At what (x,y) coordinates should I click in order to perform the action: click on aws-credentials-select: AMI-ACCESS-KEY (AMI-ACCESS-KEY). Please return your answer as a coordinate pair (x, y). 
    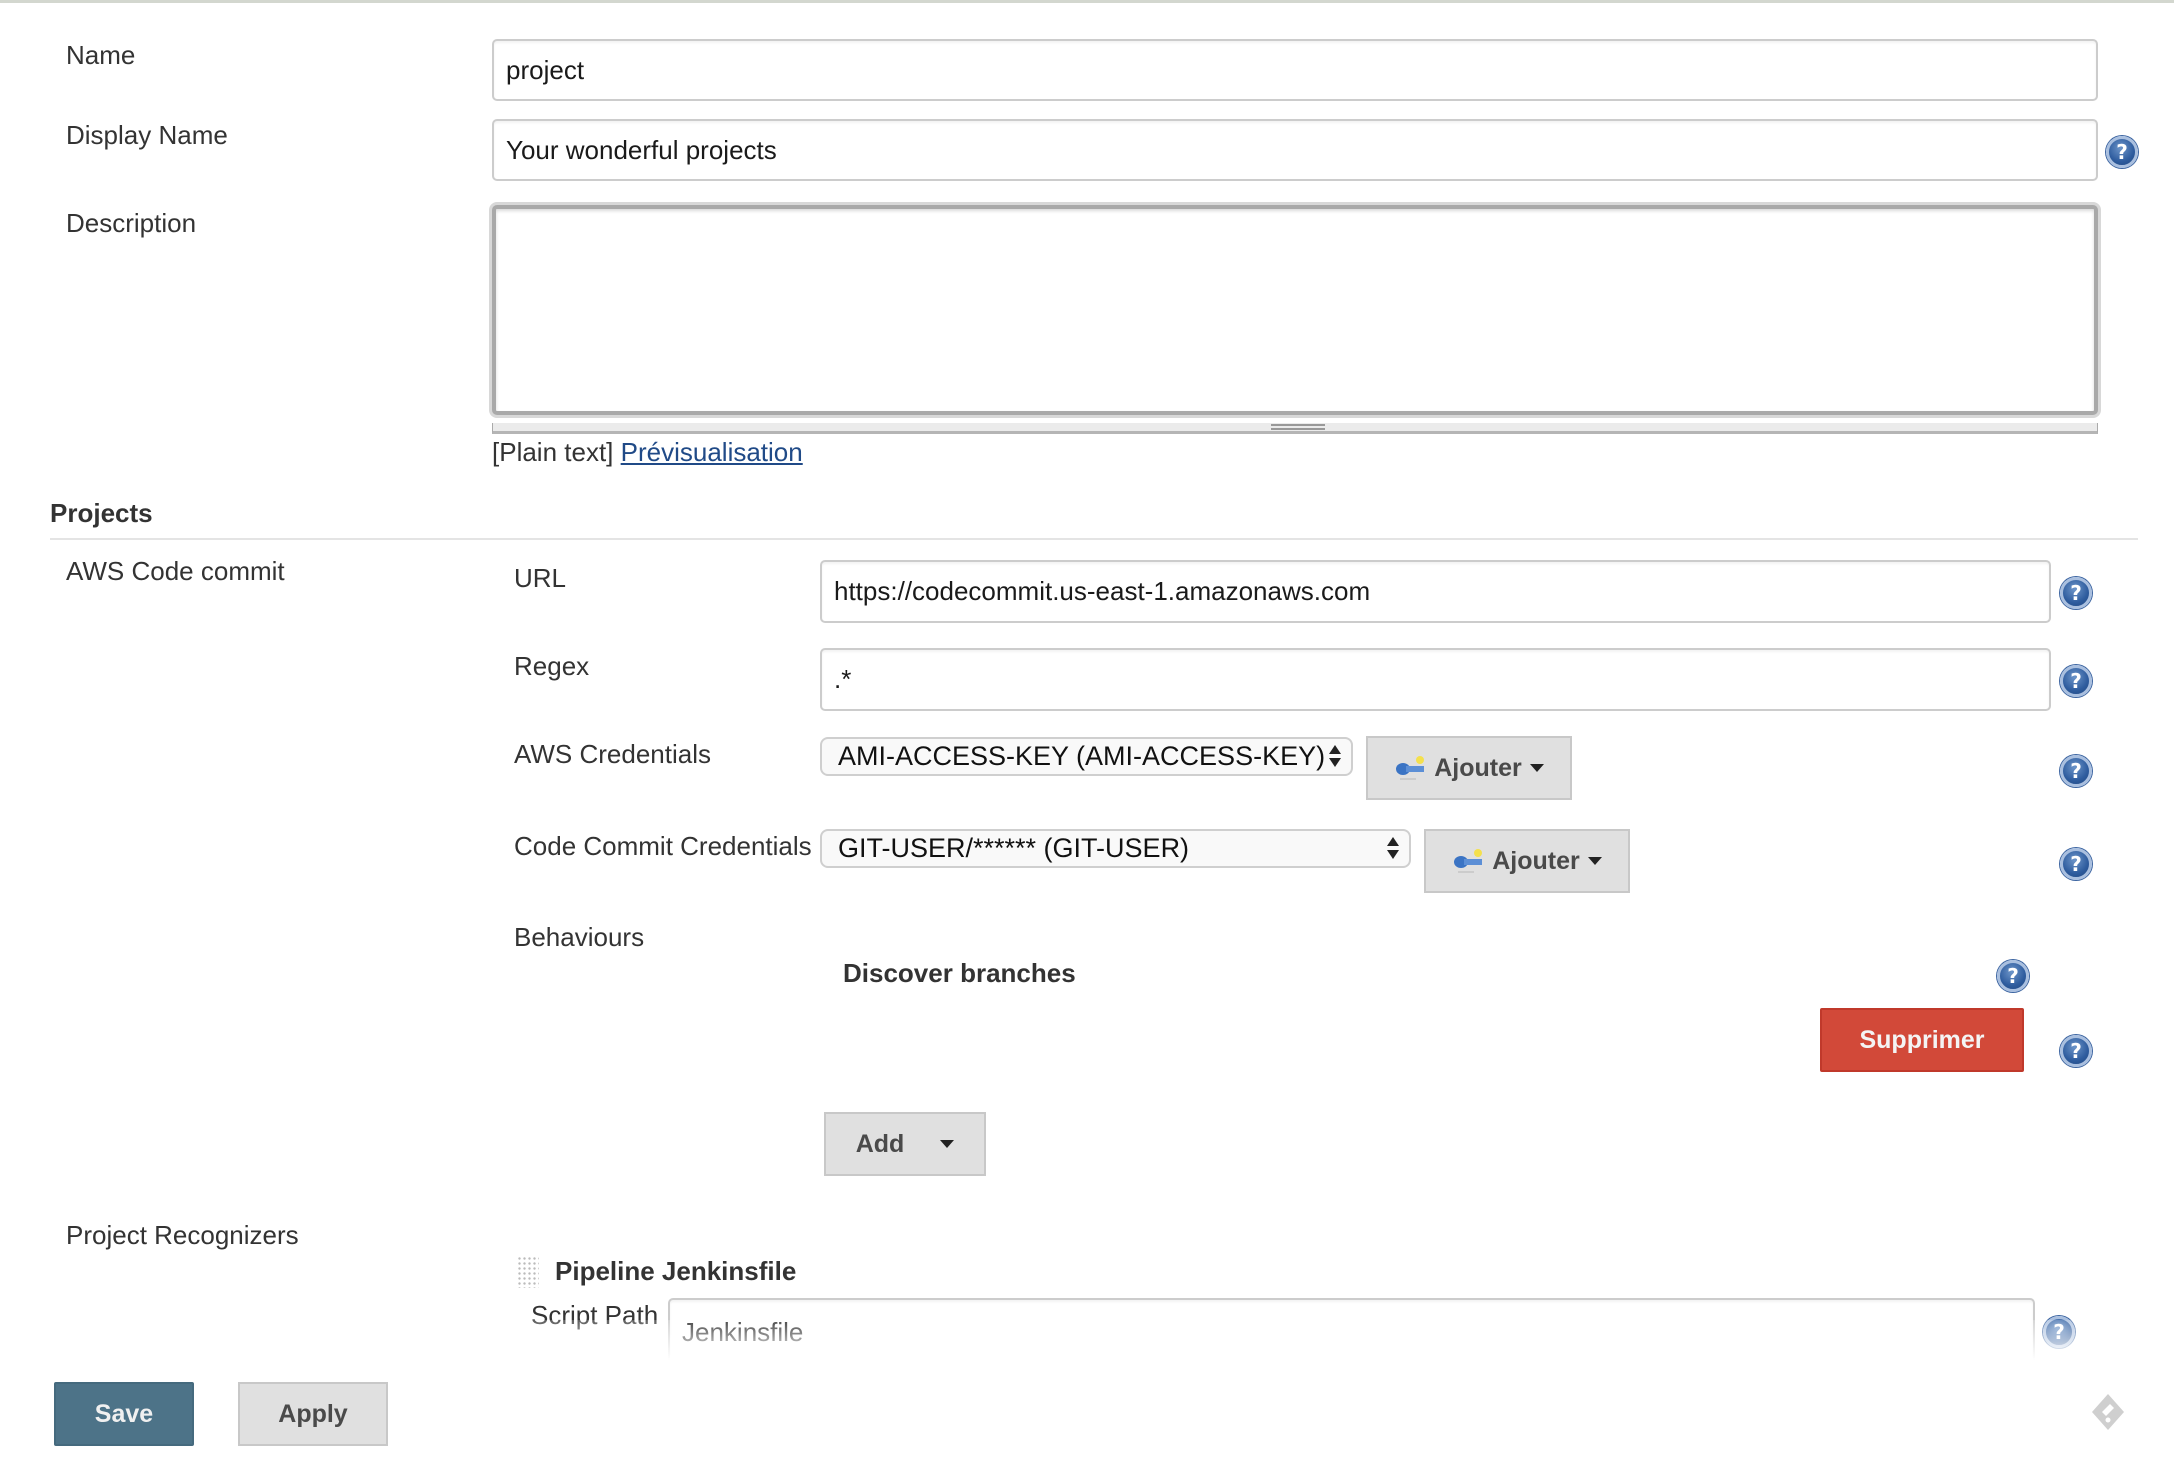
    Looking at the image, I should click on (1086, 756).